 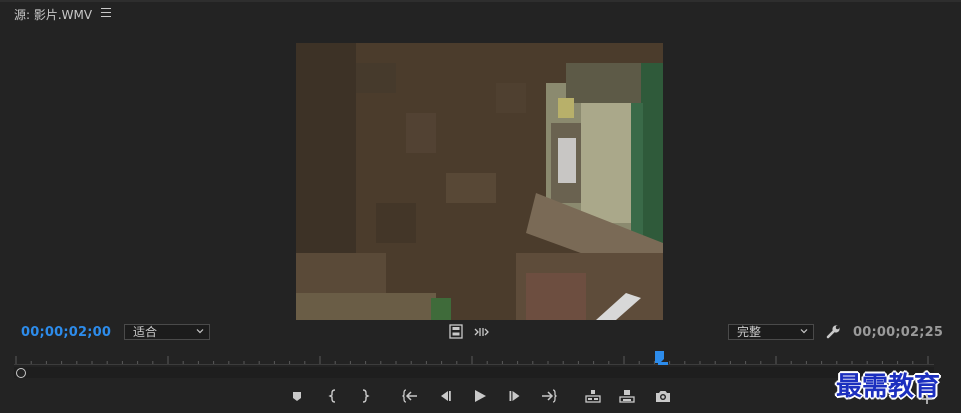 I want to click on step-forward-icon, so click(x=514, y=396).